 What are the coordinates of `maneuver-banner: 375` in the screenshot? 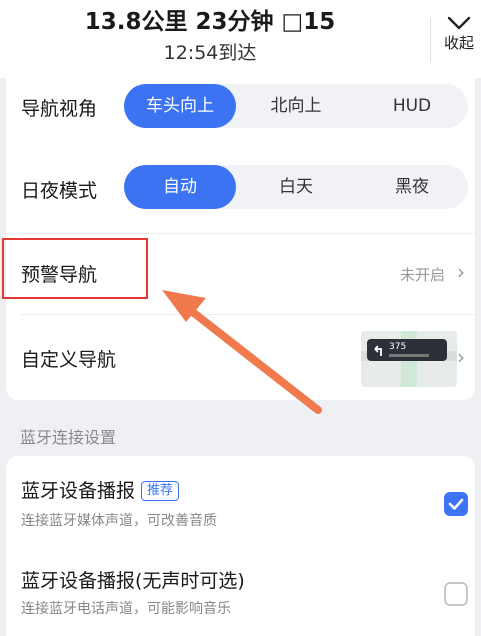 It's located at (407, 350).